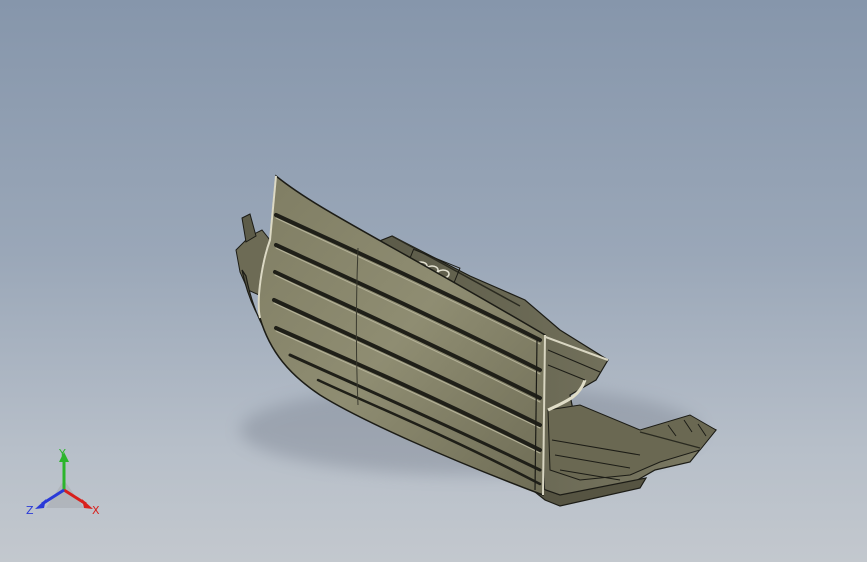 This screenshot has height=562, width=867. Describe the element at coordinates (96, 510) in the screenshot. I see `x-axis-label: X` at that location.